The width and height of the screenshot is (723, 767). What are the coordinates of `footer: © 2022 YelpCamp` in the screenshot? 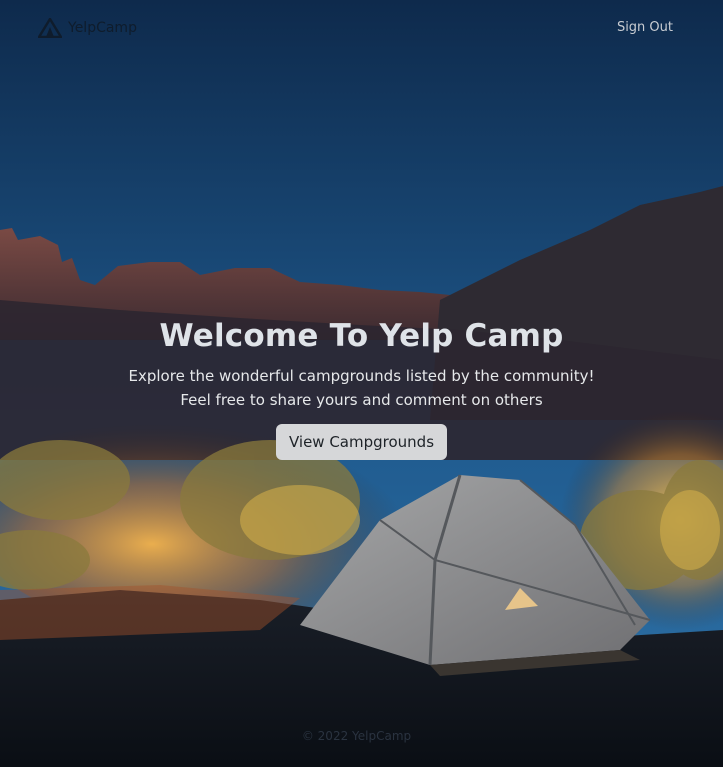 It's located at (361, 736).